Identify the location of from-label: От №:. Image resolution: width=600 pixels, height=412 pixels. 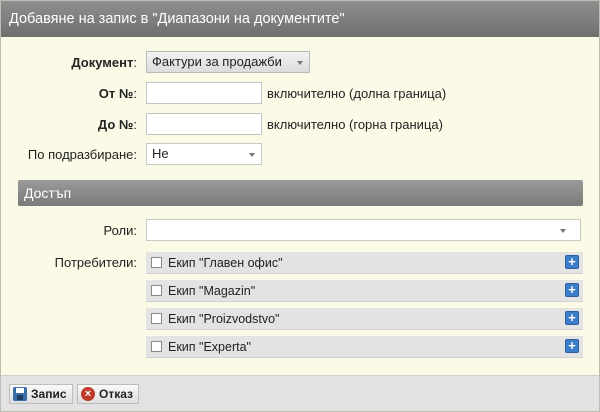
(117, 93).